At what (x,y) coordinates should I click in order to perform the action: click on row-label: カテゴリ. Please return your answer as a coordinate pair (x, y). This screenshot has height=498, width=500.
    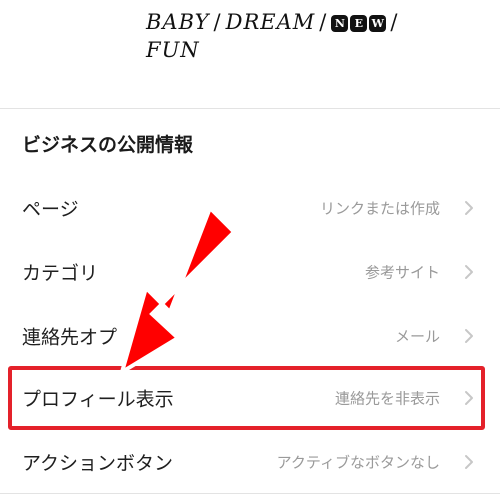
    Looking at the image, I should click on (60, 273).